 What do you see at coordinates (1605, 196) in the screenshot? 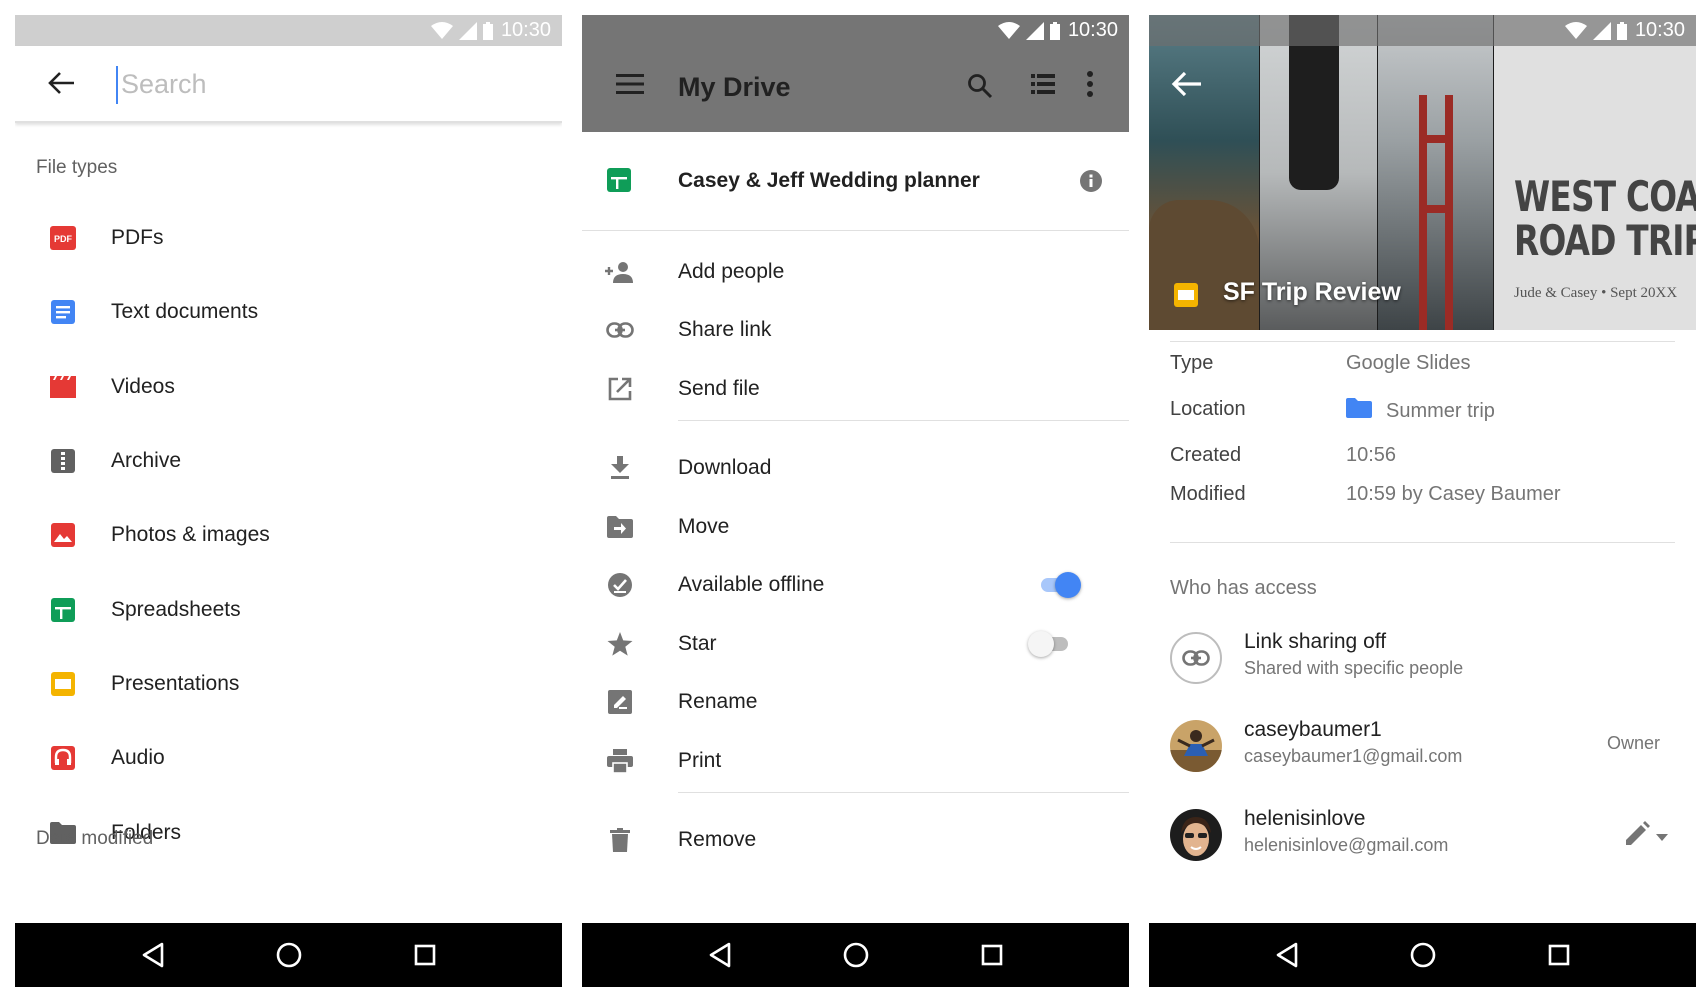
I see `hero-headline-line1: WEST COAST` at bounding box center [1605, 196].